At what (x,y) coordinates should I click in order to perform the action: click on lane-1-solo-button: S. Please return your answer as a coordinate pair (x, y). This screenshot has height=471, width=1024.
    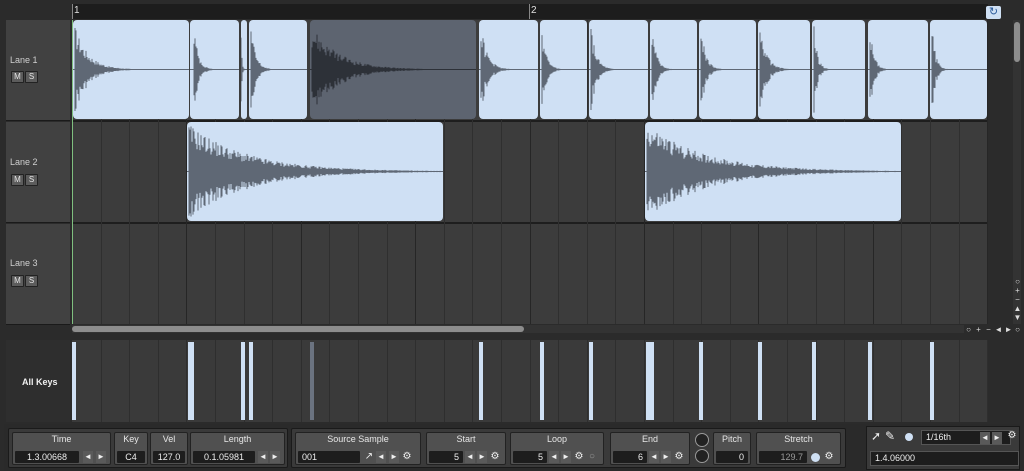
    Looking at the image, I should click on (31, 77).